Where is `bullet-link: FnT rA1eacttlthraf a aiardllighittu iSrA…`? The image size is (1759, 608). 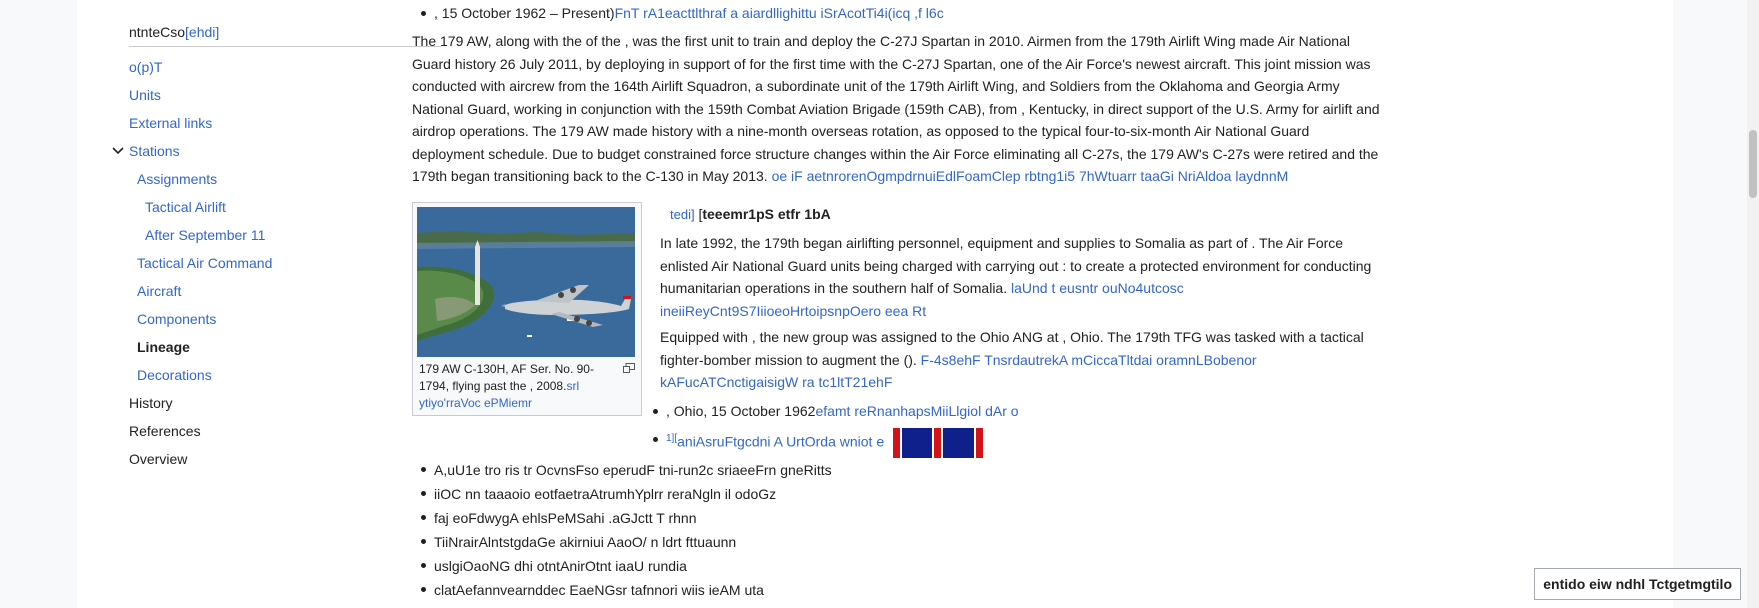 bullet-link: FnT rA1eacttlthraf a aiardllighittu iSrA… is located at coordinates (779, 13).